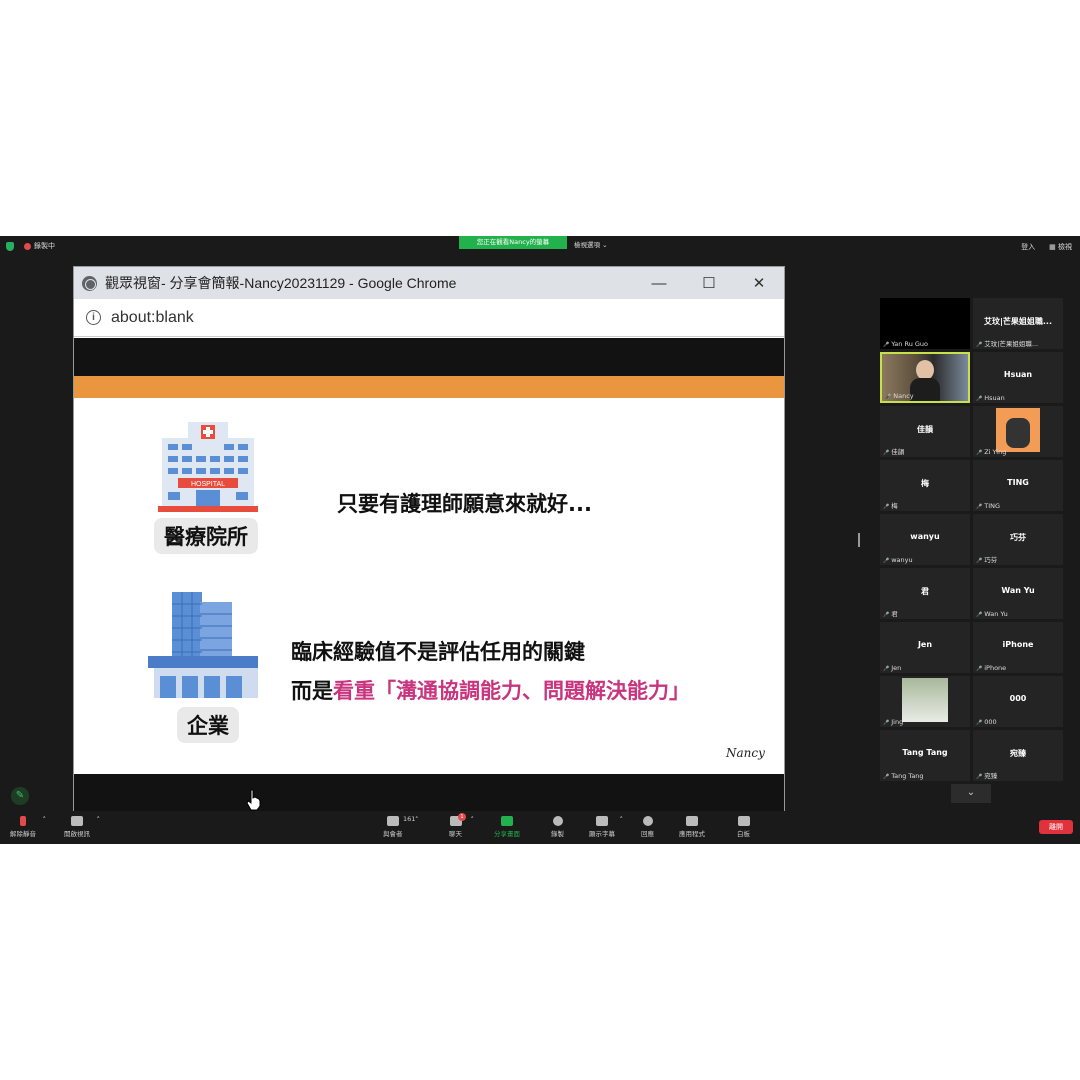  I want to click on start-video-button: 開啟視訊 ˄, so click(82, 827).